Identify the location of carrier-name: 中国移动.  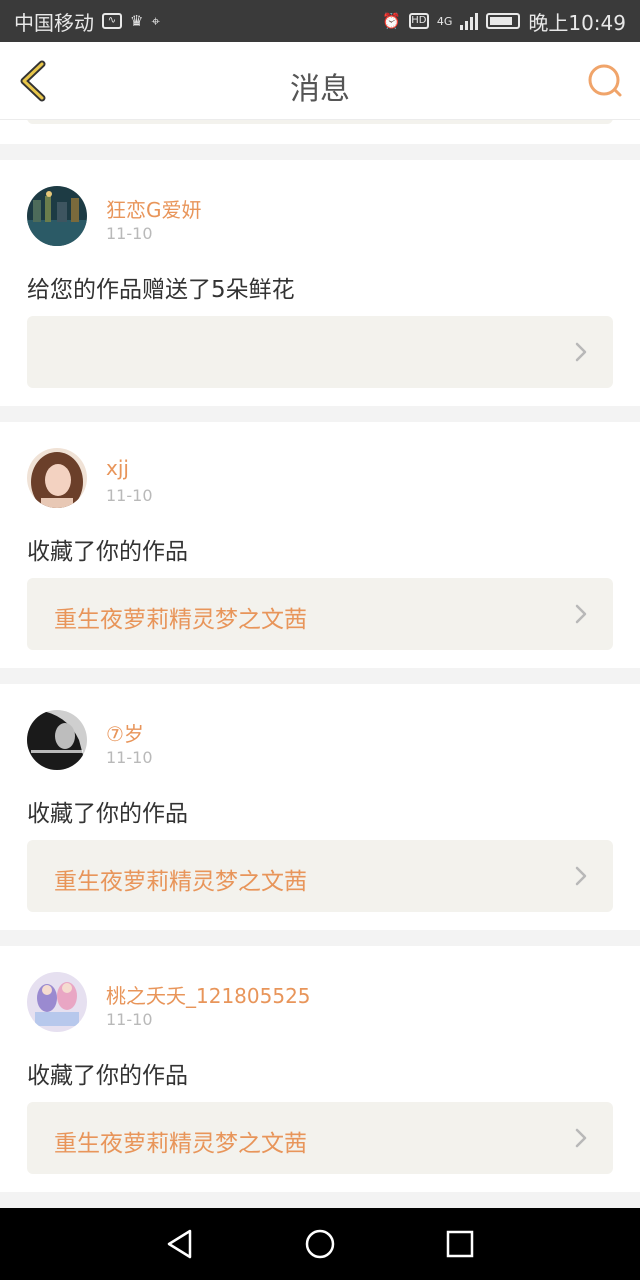
(54, 22).